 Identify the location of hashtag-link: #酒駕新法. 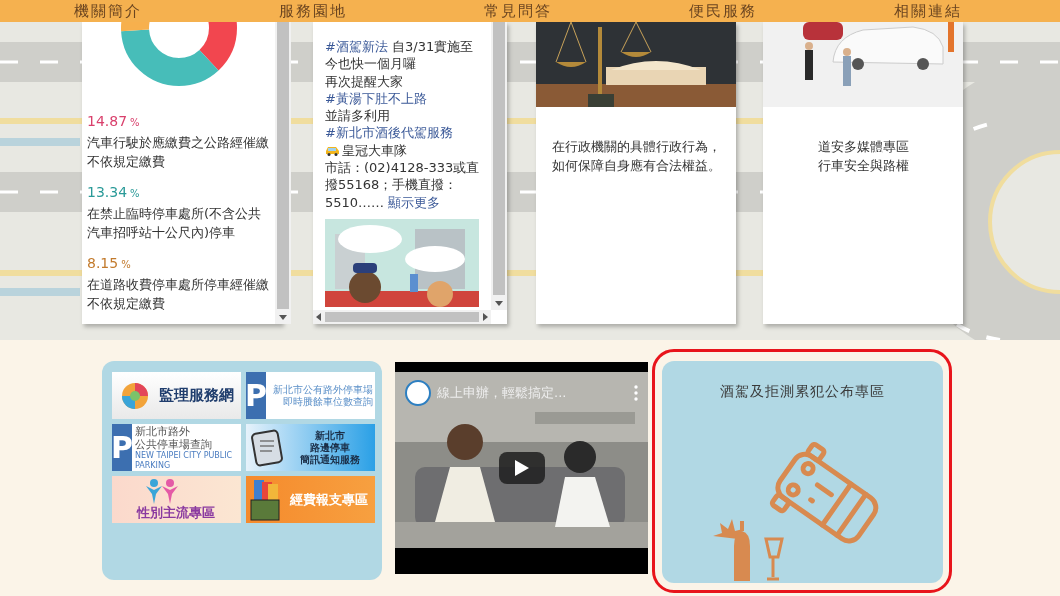
(356, 46).